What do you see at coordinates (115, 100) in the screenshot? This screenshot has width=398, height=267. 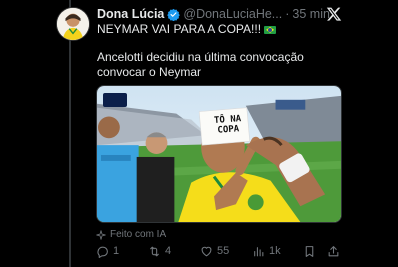 I see `scorebug` at bounding box center [115, 100].